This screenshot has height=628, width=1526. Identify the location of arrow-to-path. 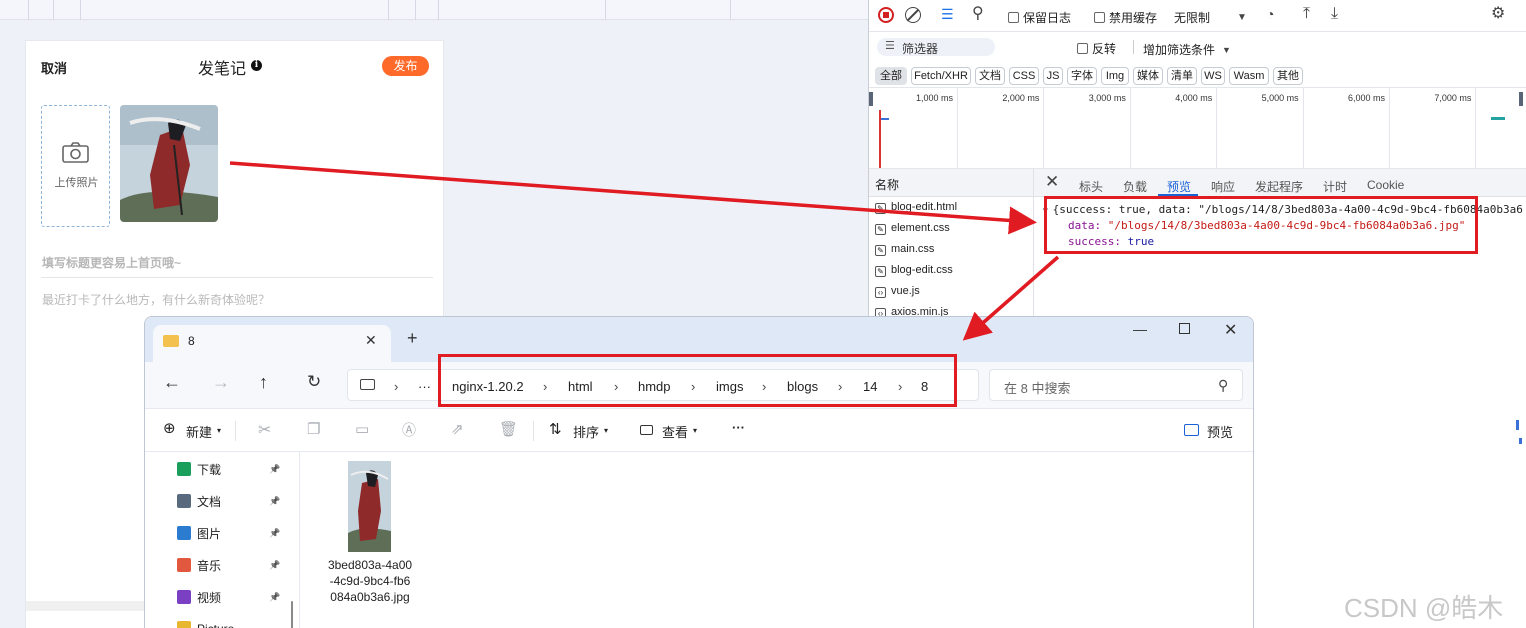
(1011, 298).